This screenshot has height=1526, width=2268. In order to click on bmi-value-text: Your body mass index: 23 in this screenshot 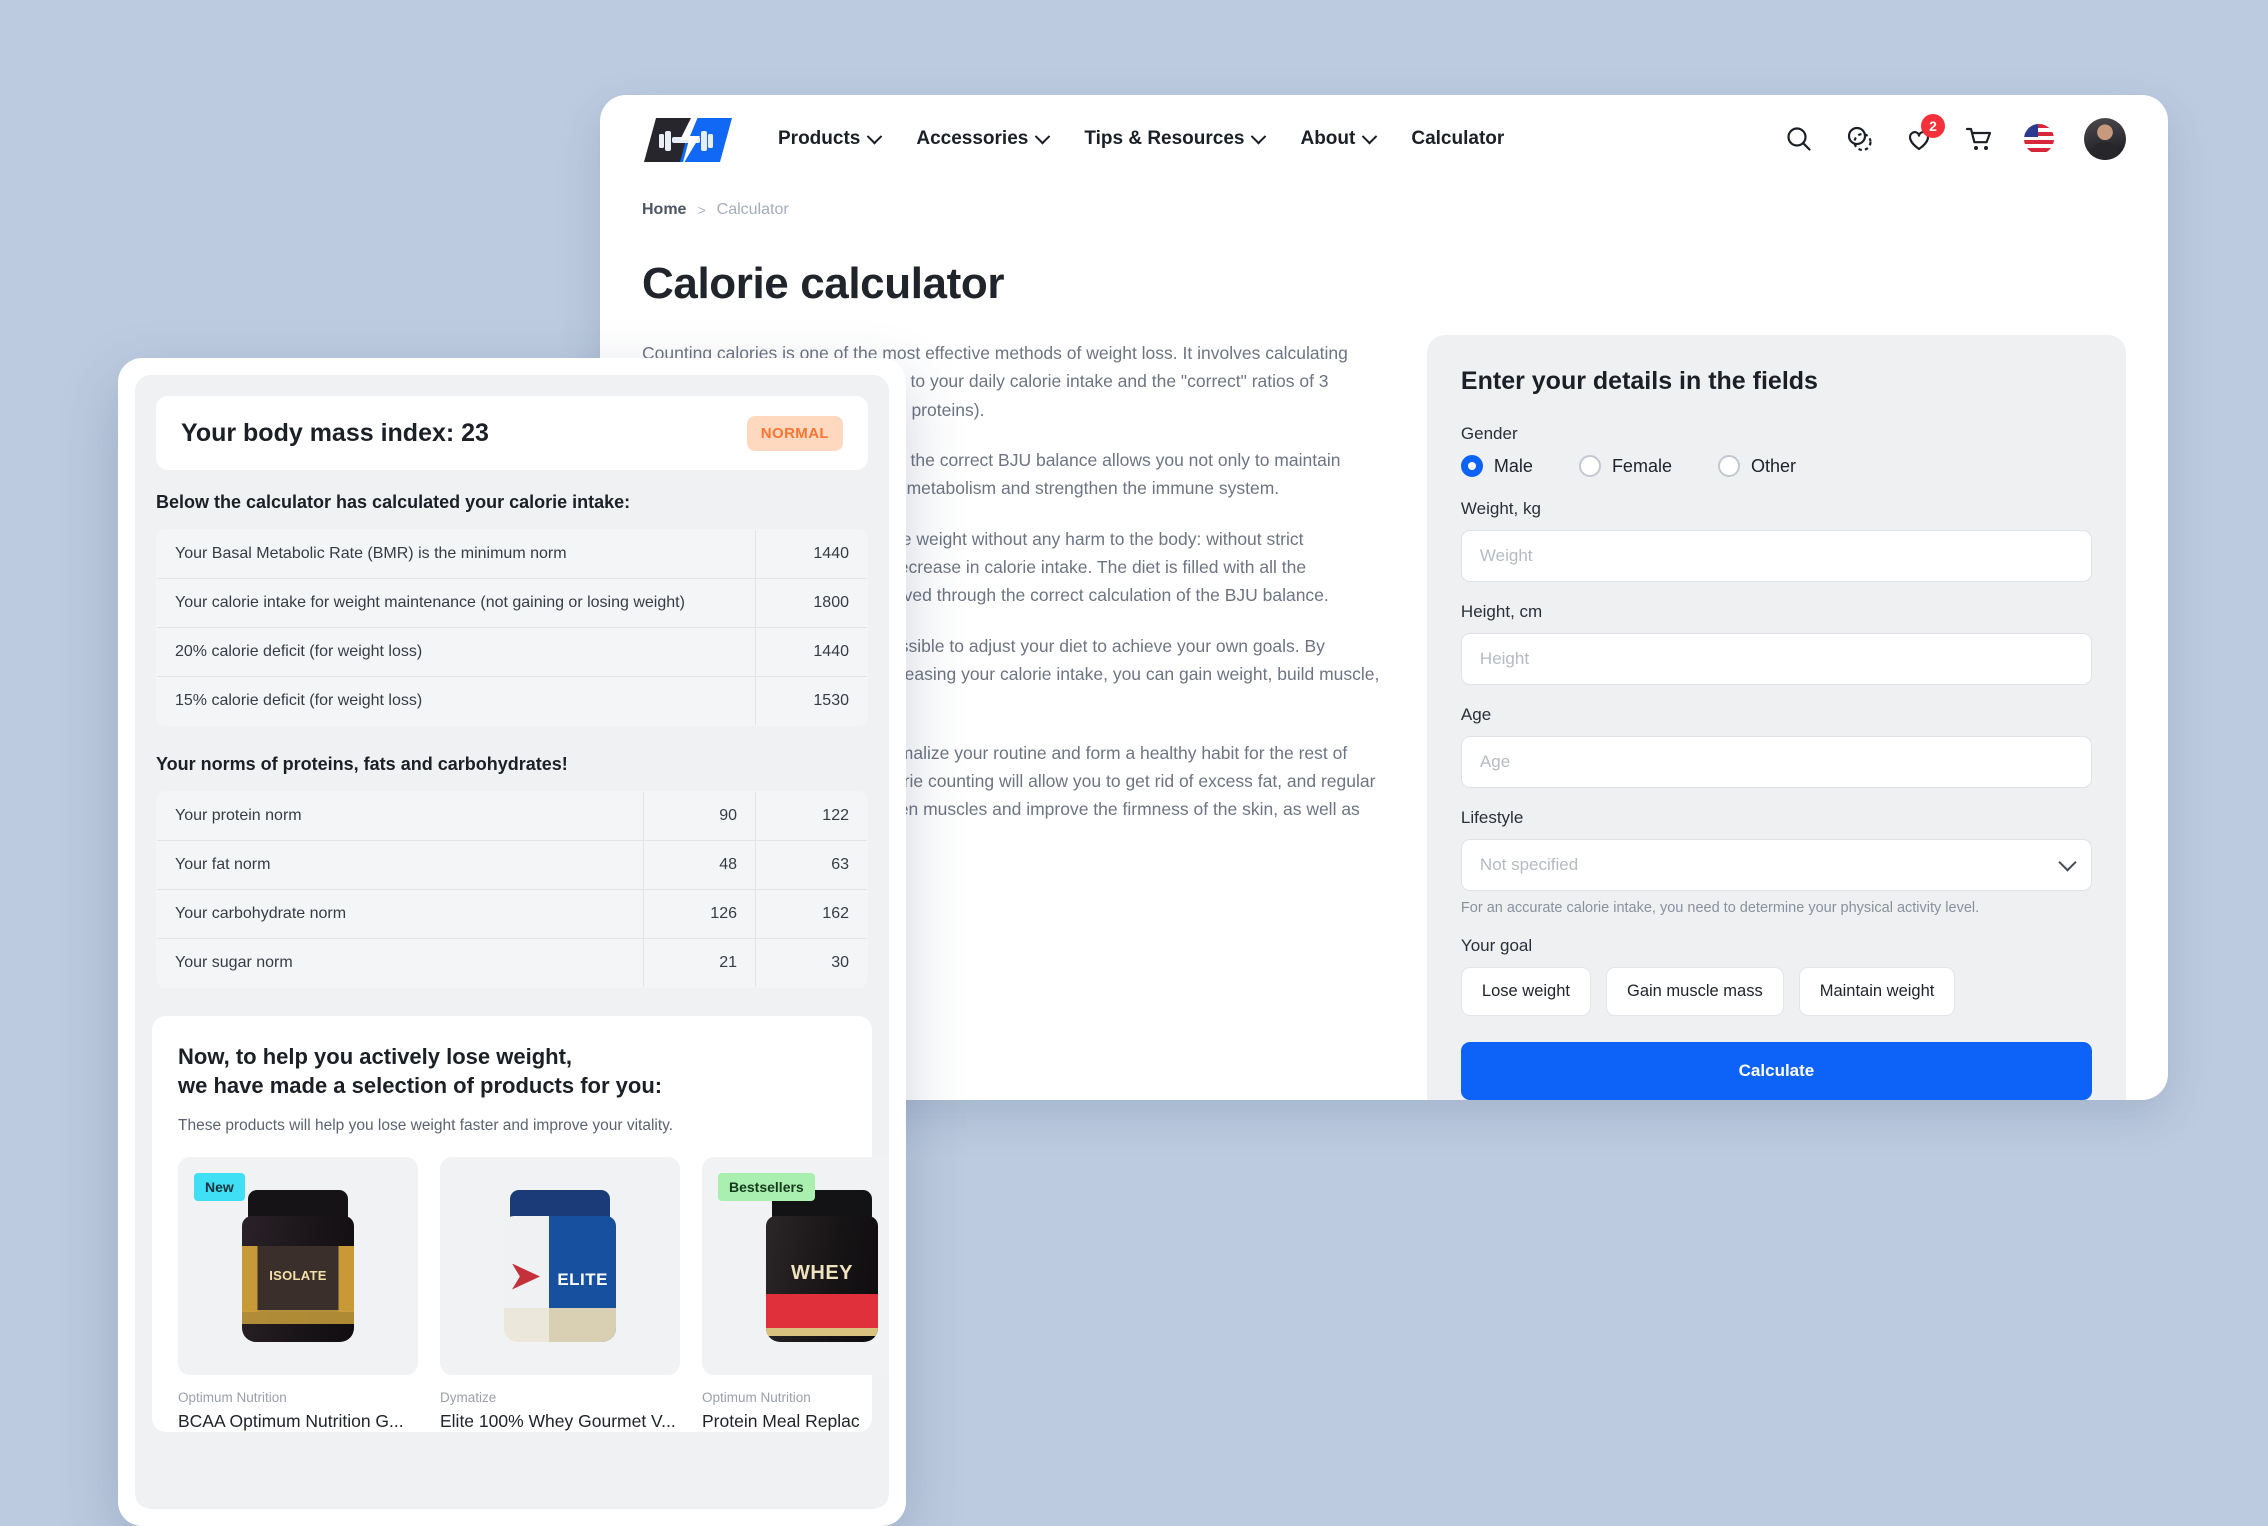, I will do `click(335, 432)`.